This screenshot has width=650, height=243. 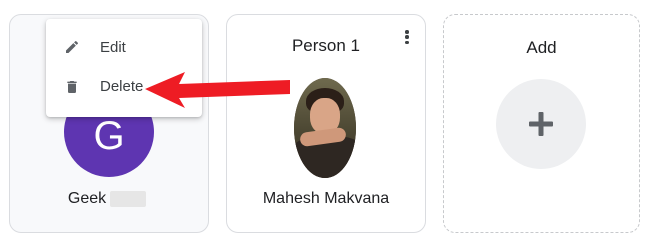 I want to click on add-button, so click(x=541, y=124).